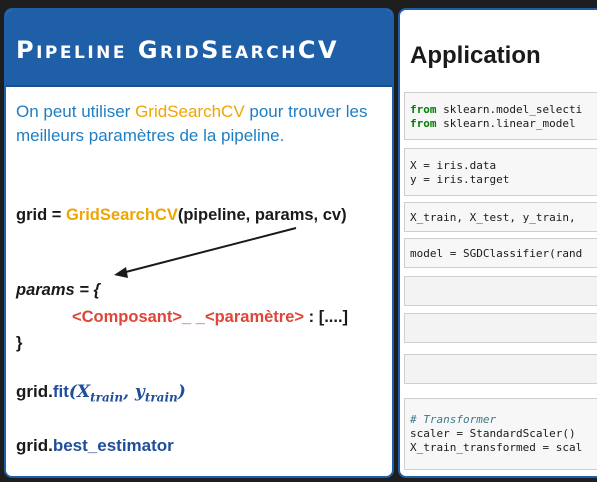 The width and height of the screenshot is (597, 482). What do you see at coordinates (453, 165) in the screenshot?
I see `code-text: X = iris.data` at bounding box center [453, 165].